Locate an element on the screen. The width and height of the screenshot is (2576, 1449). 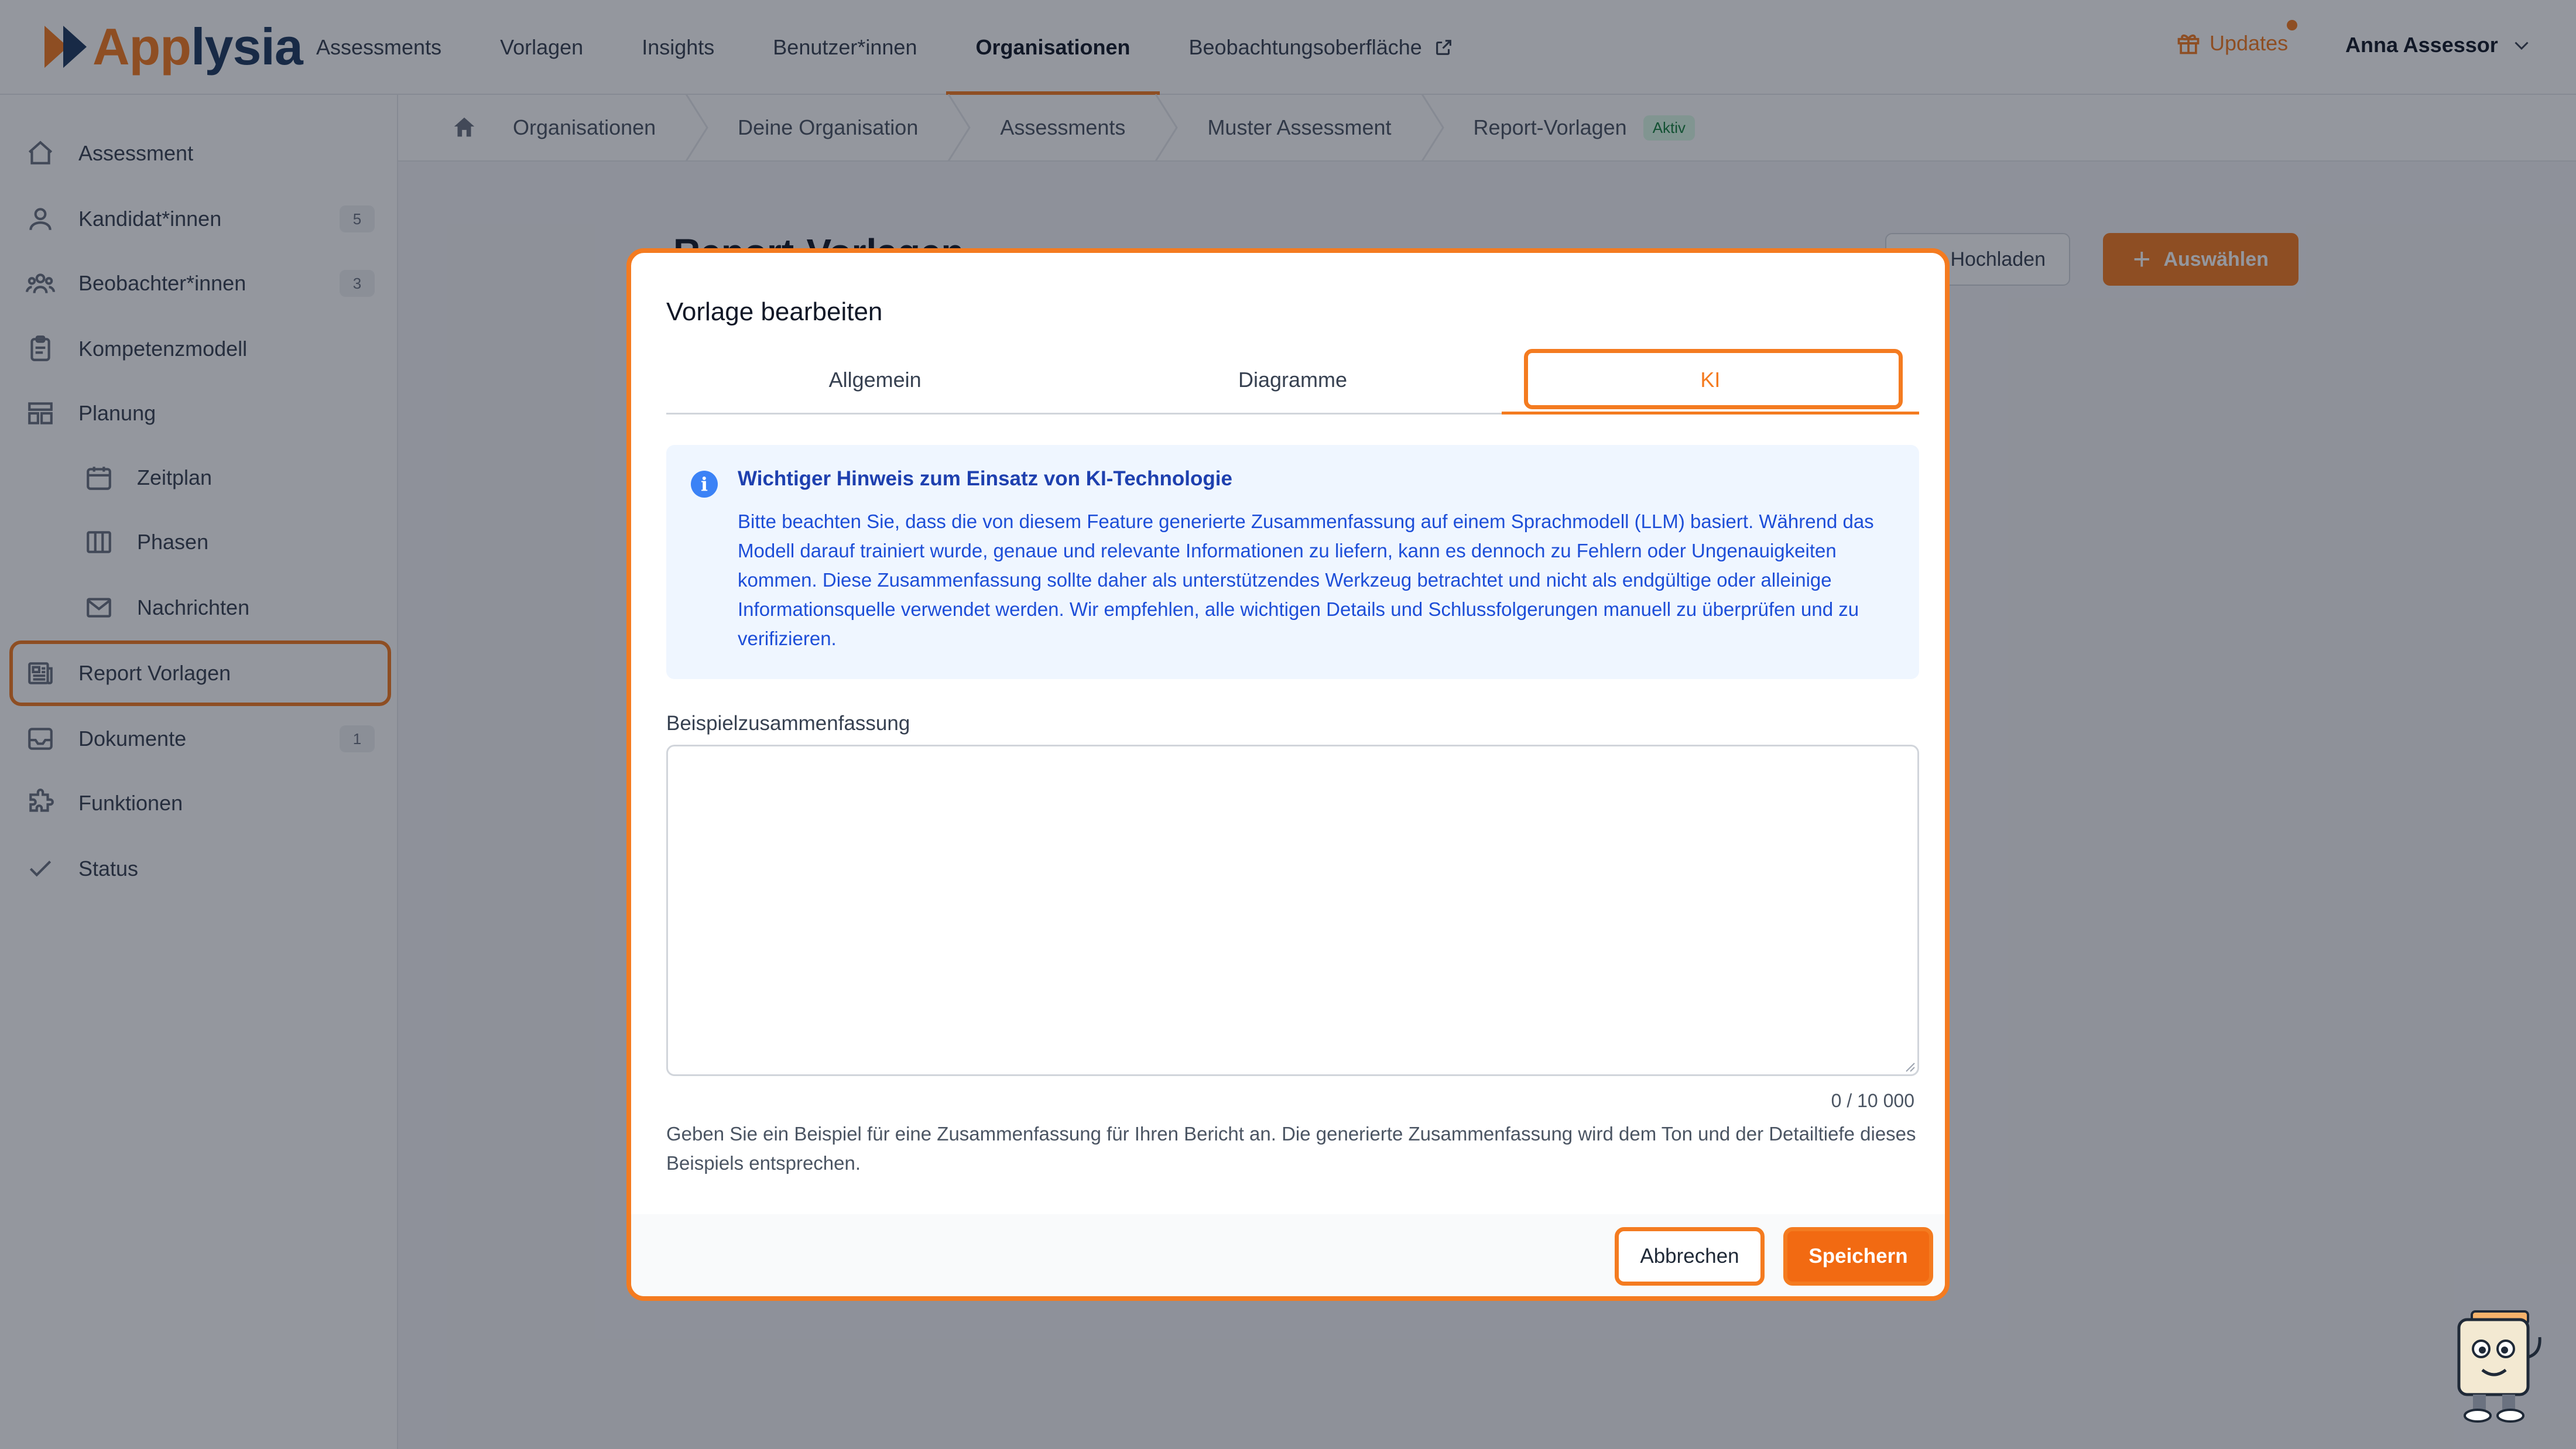
mascot-assistant-icon is located at coordinates (2494, 1366).